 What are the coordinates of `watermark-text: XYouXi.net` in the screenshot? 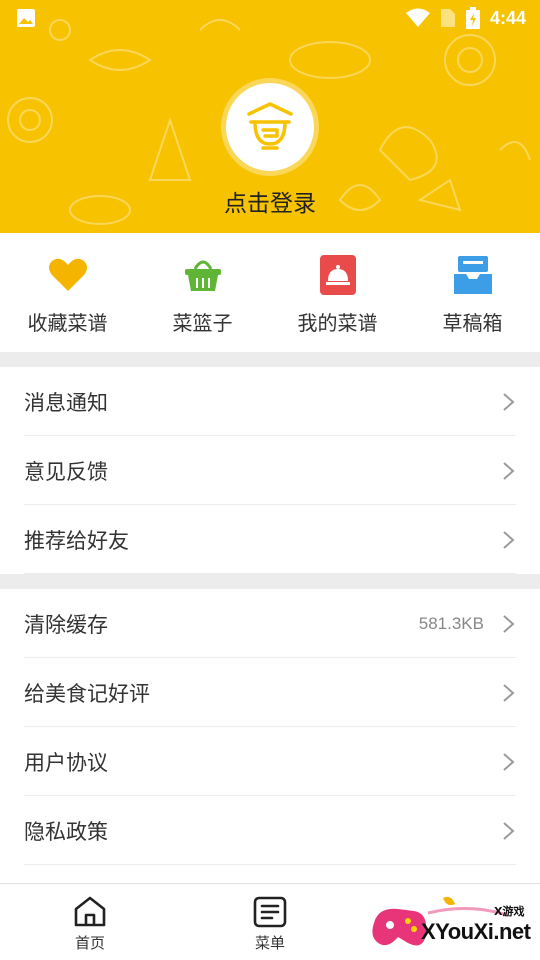 It's located at (476, 931).